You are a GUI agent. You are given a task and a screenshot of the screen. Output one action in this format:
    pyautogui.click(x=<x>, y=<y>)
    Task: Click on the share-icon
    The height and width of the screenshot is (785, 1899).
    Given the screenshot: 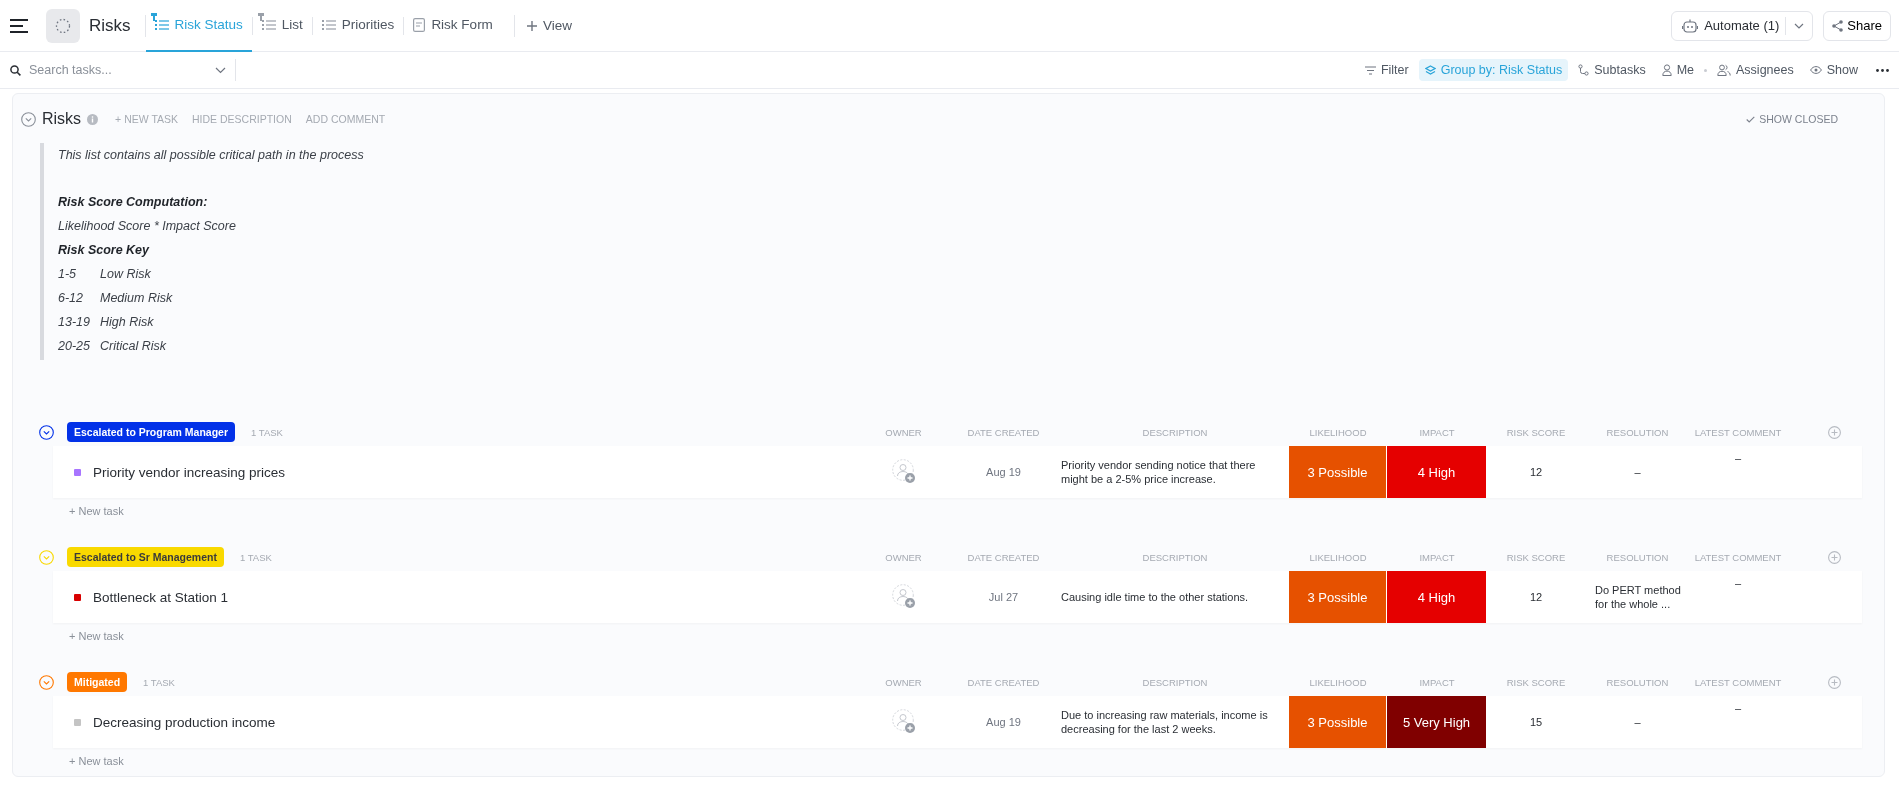 What is the action you would take?
    pyautogui.click(x=1838, y=25)
    